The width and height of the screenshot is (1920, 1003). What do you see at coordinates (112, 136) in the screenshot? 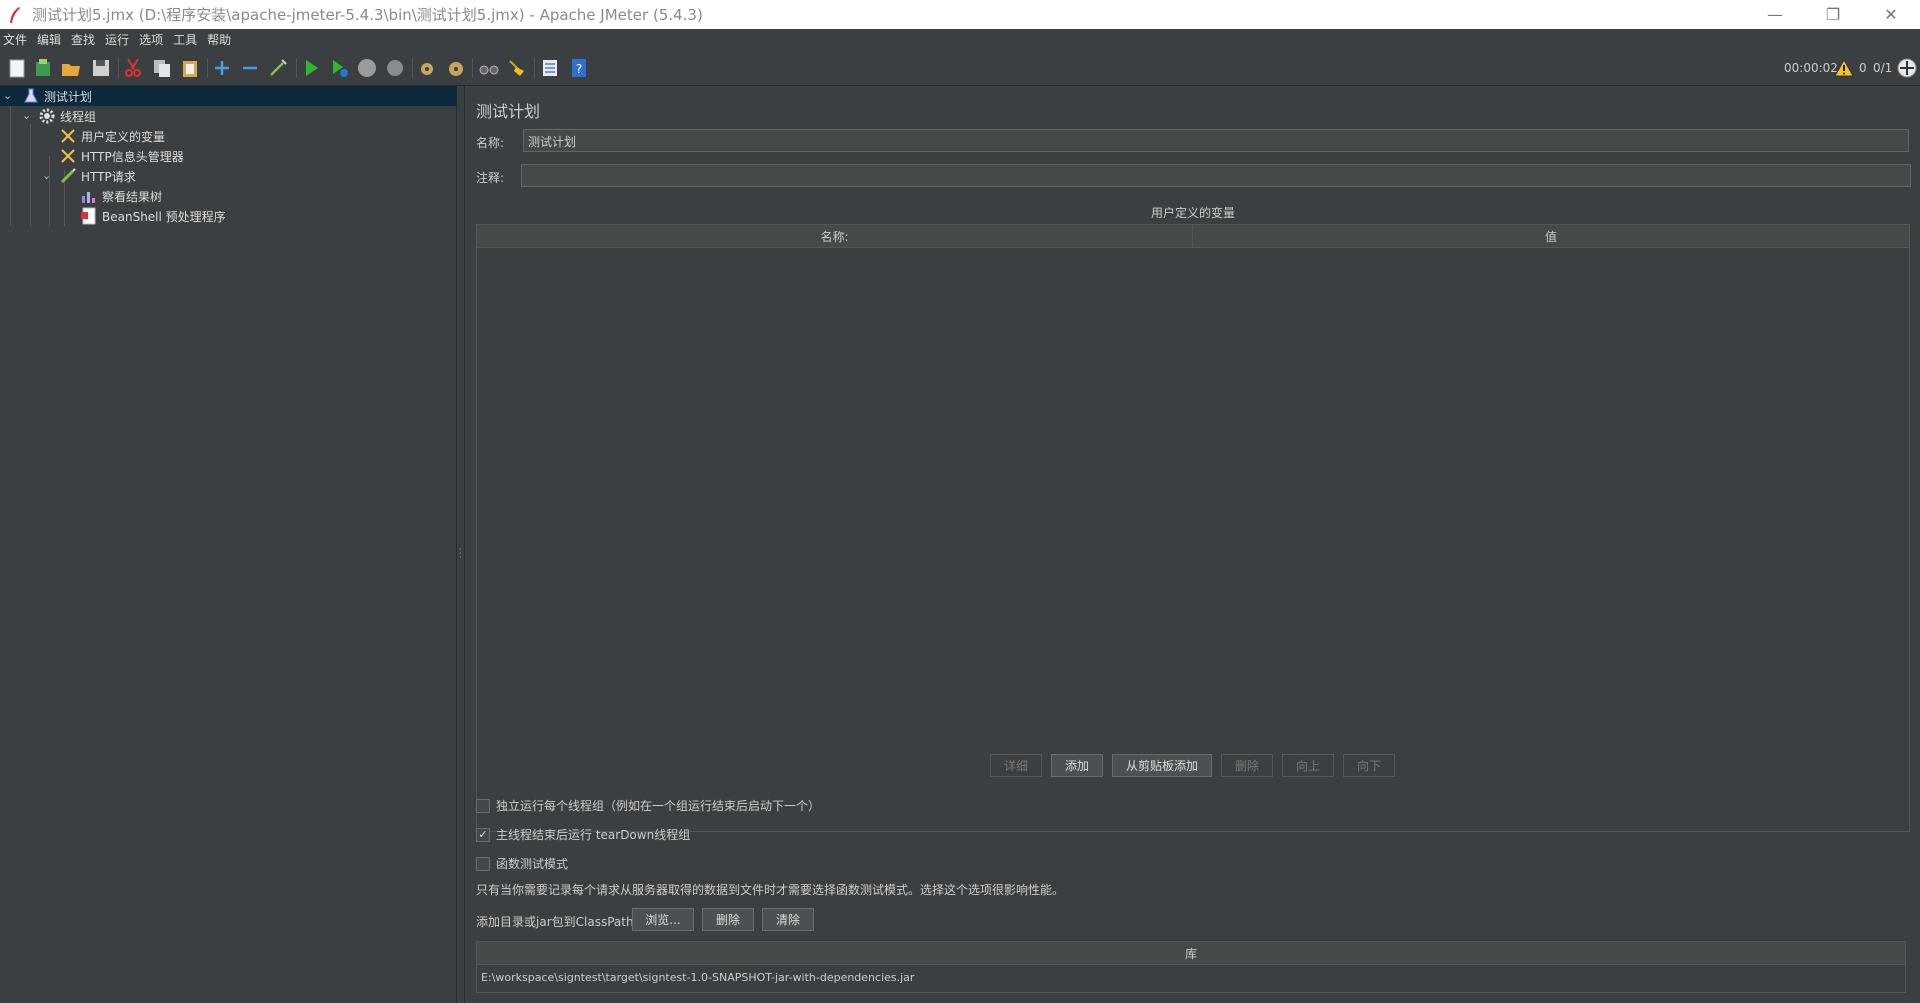
I see `tree-item-user-defined-variables: 用户定义的变量` at bounding box center [112, 136].